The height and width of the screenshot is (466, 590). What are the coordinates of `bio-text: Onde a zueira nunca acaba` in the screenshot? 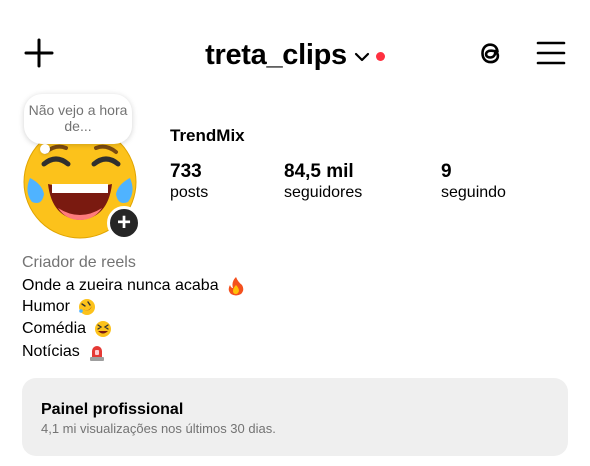 It's located at (120, 286).